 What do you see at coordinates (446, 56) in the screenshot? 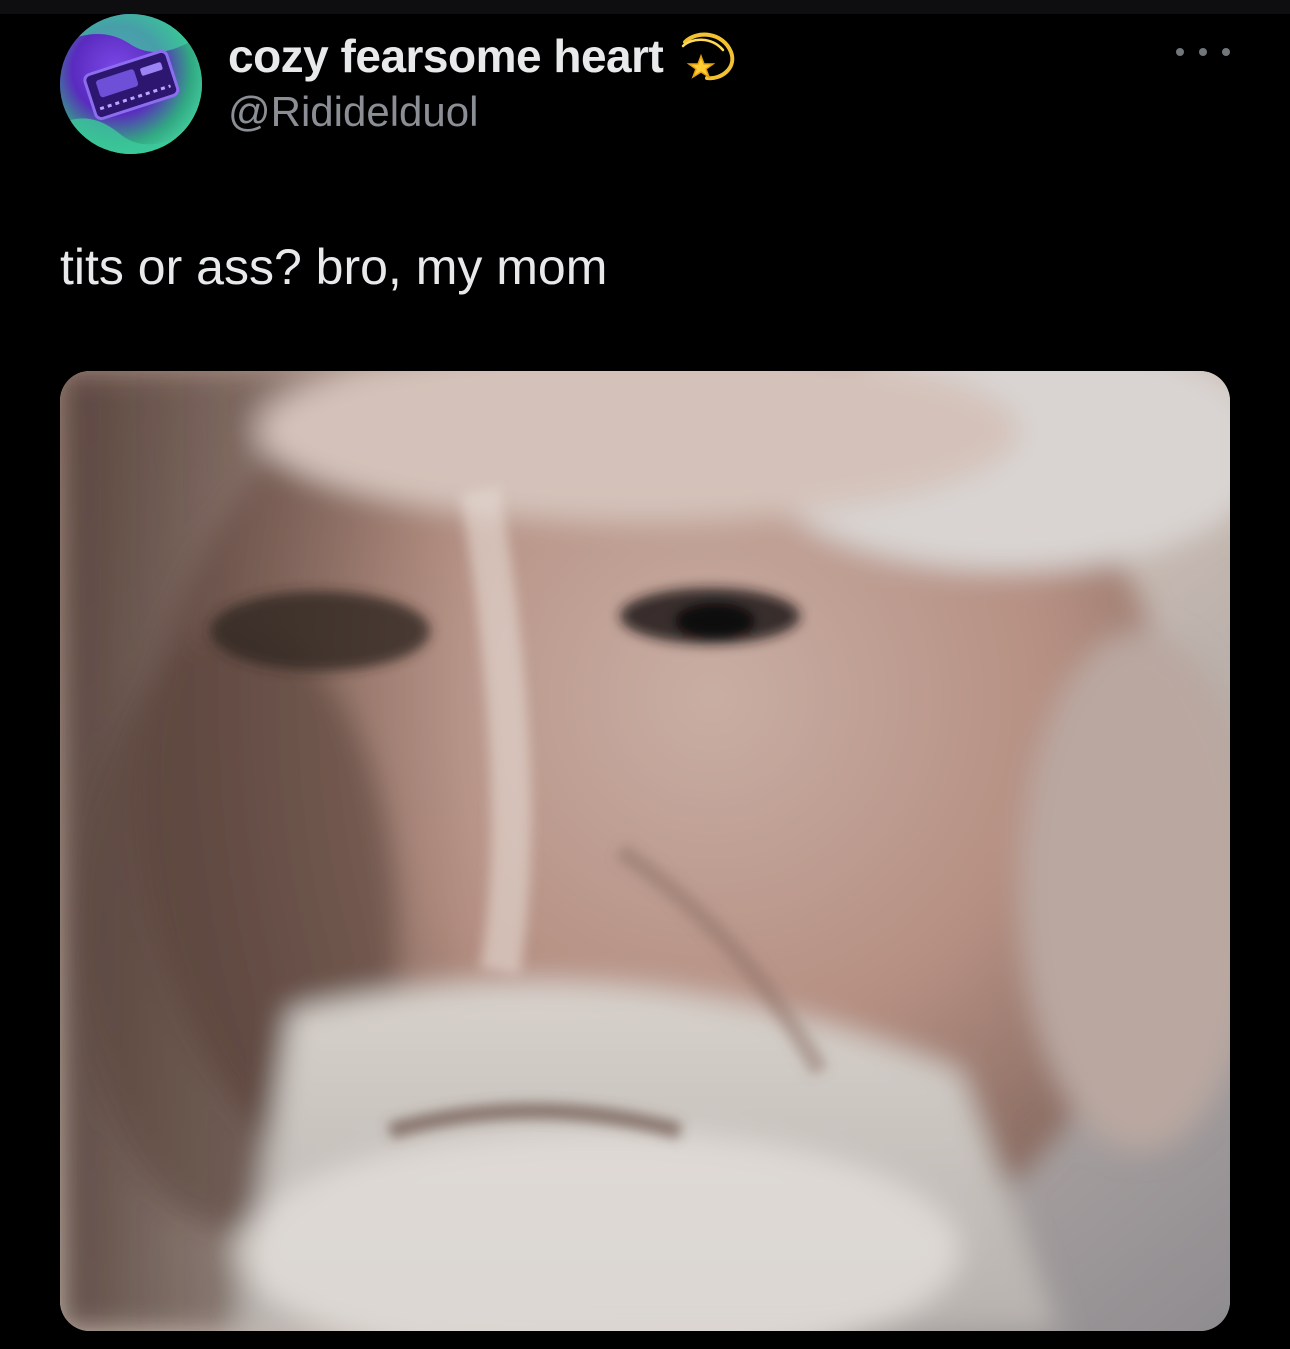
I see `display-name: cozy fearsome heart` at bounding box center [446, 56].